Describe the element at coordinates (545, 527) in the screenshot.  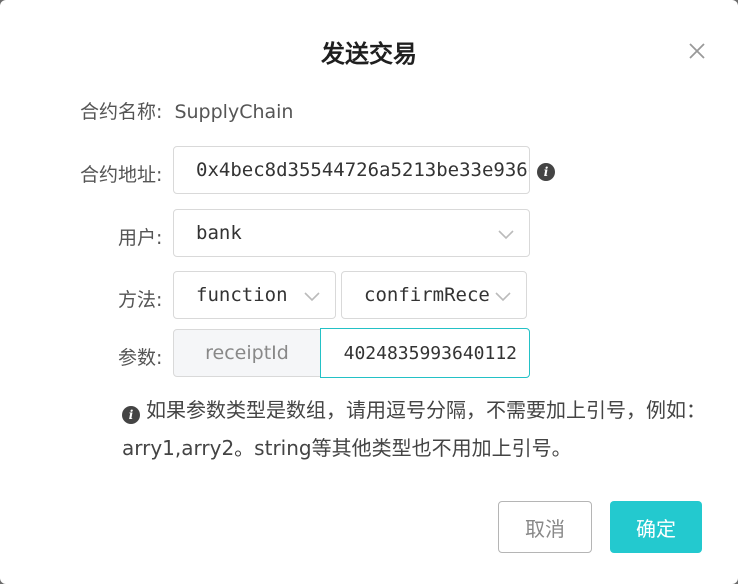
I see `cancel-button: 取消` at that location.